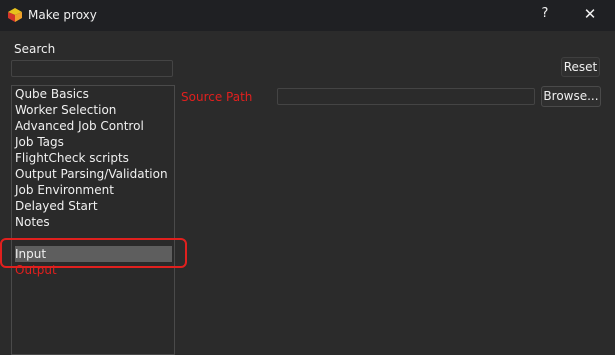 The width and height of the screenshot is (615, 355). Describe the element at coordinates (406, 96) in the screenshot. I see `source-path-input` at that location.